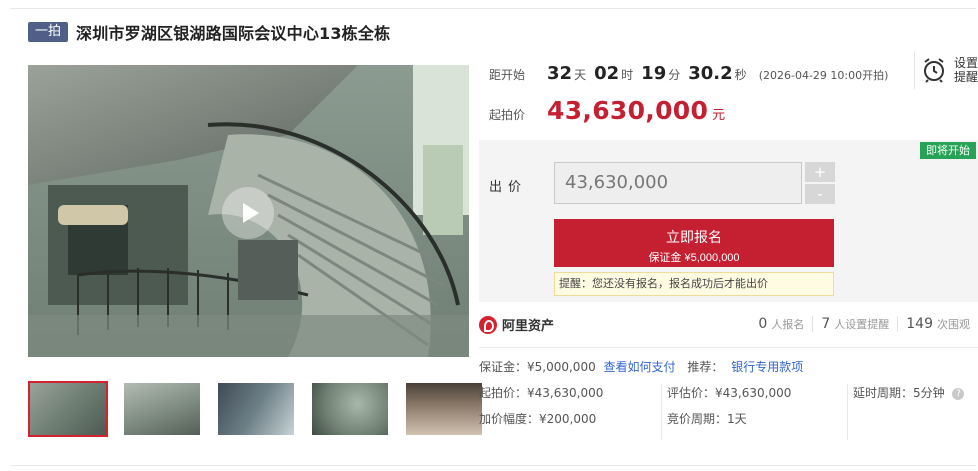  What do you see at coordinates (719, 115) in the screenshot?
I see `start-price-unit: 元` at bounding box center [719, 115].